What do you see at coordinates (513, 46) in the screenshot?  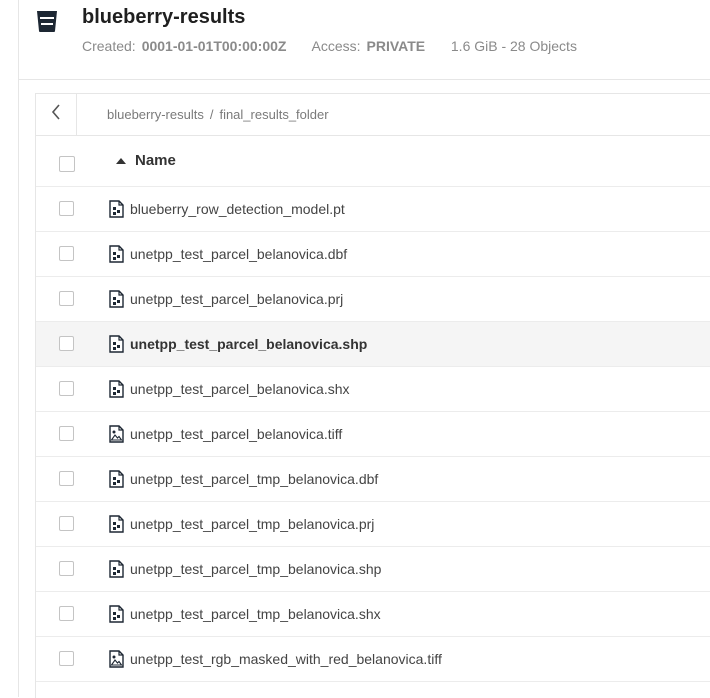 I see `size-summary: 1.6 GiB - 28 Objects` at bounding box center [513, 46].